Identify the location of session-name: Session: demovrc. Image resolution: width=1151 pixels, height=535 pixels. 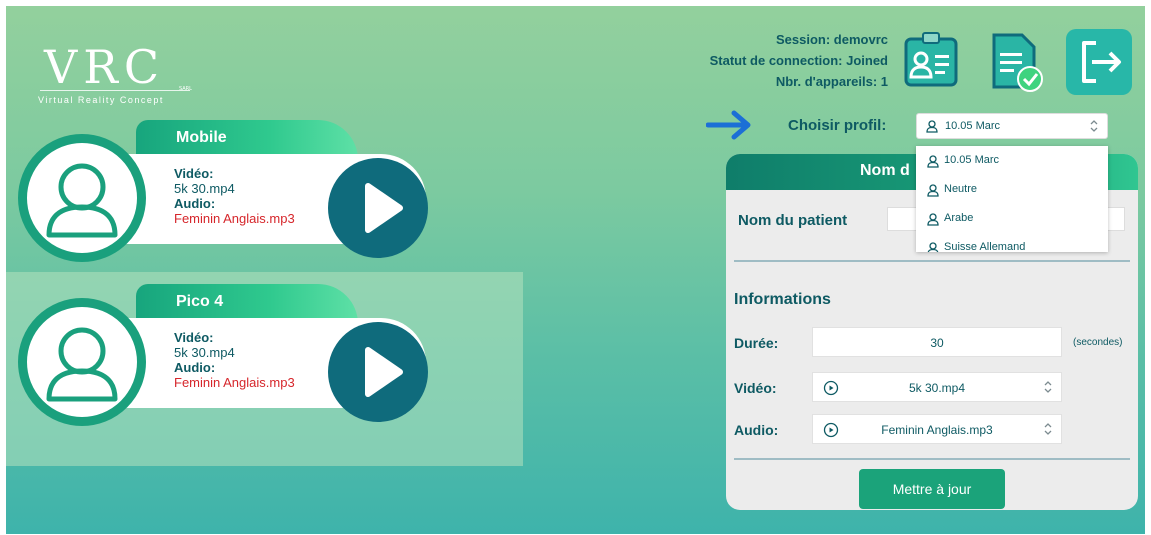
(832, 39).